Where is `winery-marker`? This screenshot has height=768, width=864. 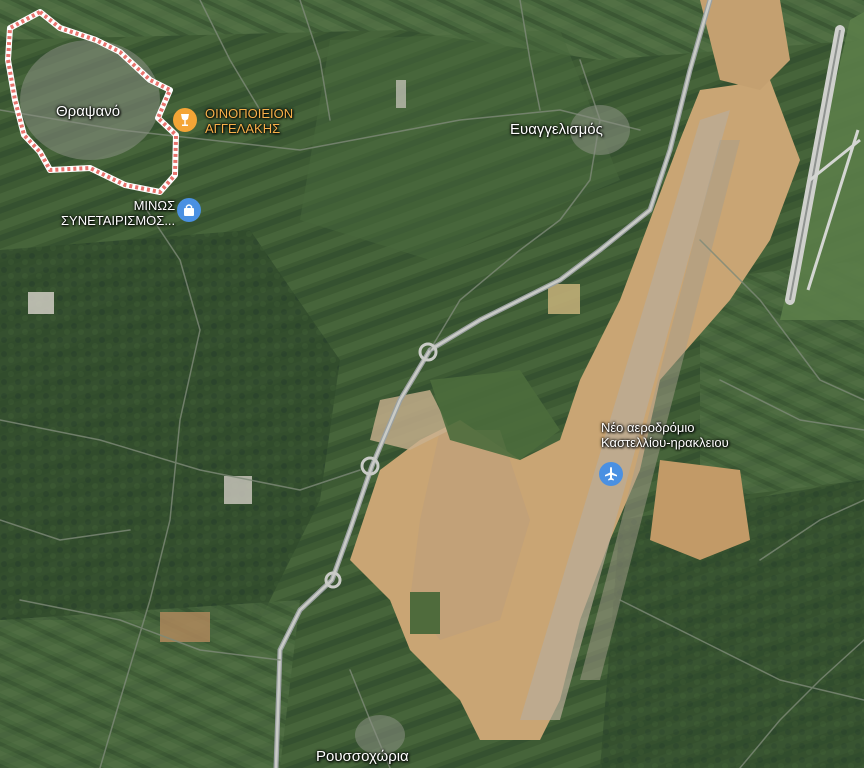
winery-marker is located at coordinates (185, 120).